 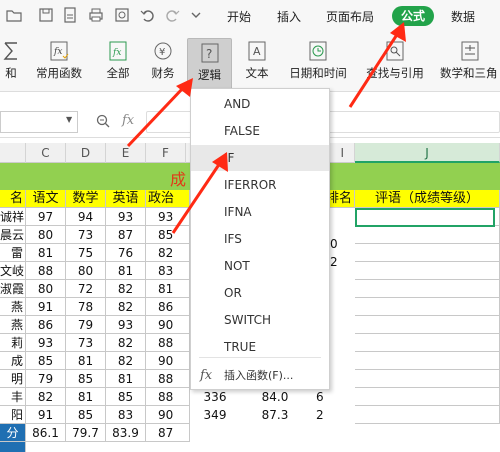 What do you see at coordinates (395, 65) in the screenshot?
I see `lookup-reference-button: 查找与引用` at bounding box center [395, 65].